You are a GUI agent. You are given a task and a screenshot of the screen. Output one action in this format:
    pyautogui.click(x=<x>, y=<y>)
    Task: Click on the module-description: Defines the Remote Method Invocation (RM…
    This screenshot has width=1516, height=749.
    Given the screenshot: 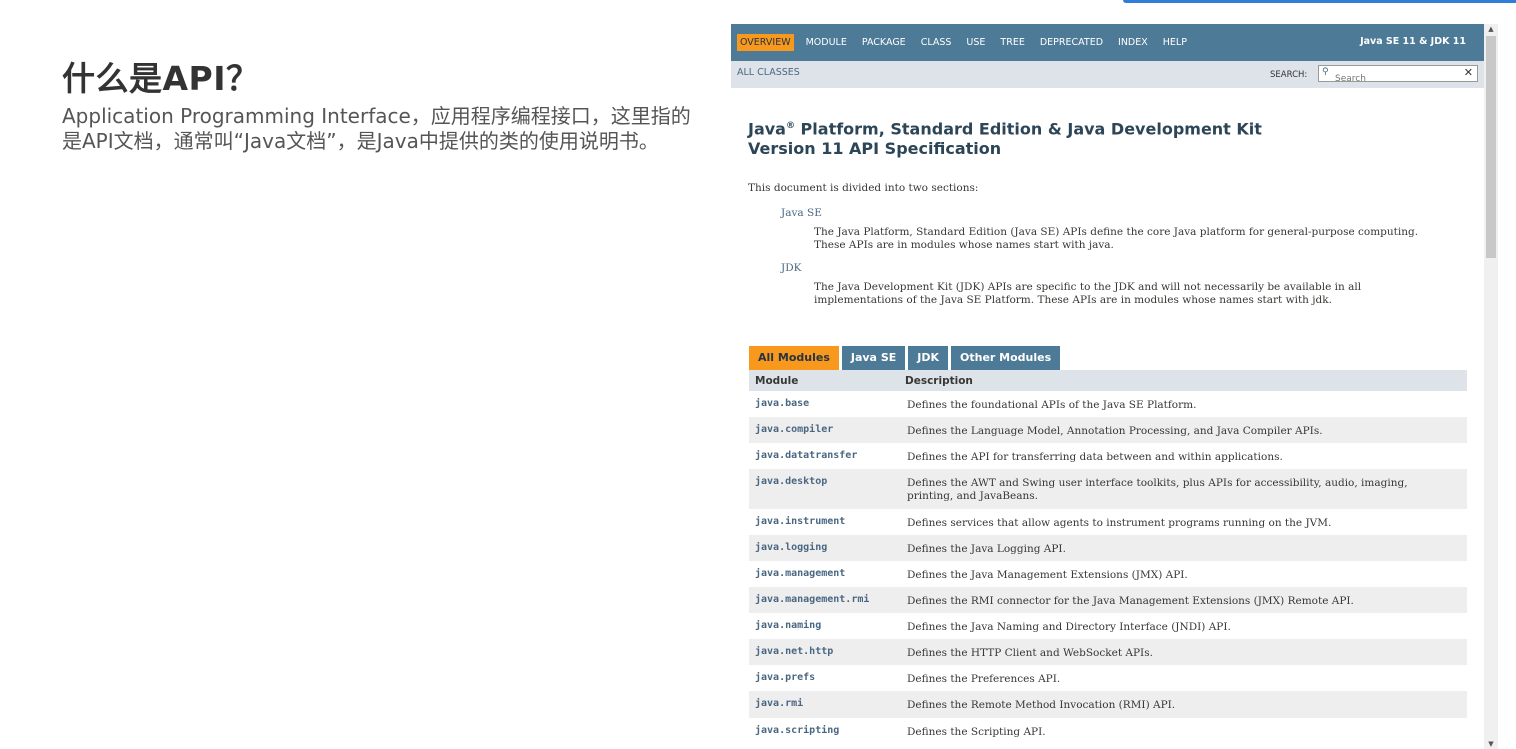 What is the action you would take?
    pyautogui.click(x=1041, y=705)
    